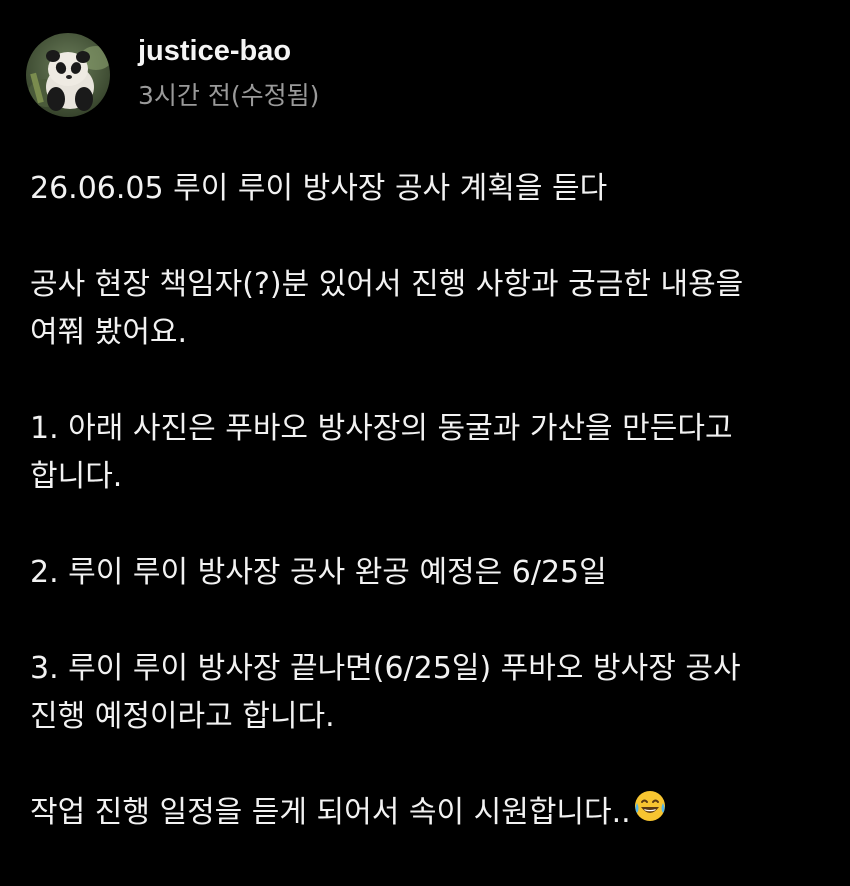 Image resolution: width=850 pixels, height=886 pixels. I want to click on post-paragraph: 1. 아래 사진은 푸바오 방사장의 동굴과 가산을 만든다고 합니다., so click(437, 453).